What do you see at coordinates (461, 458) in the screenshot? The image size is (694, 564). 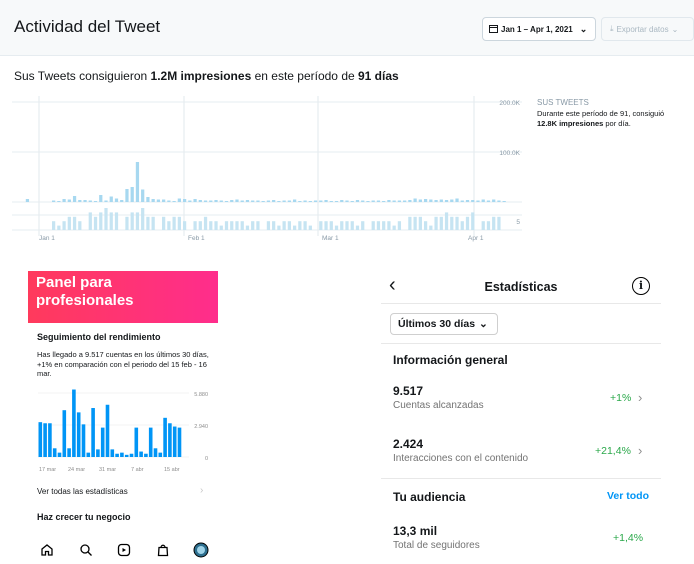 I see `content-interactions-label: Interacciones con el contenido` at bounding box center [461, 458].